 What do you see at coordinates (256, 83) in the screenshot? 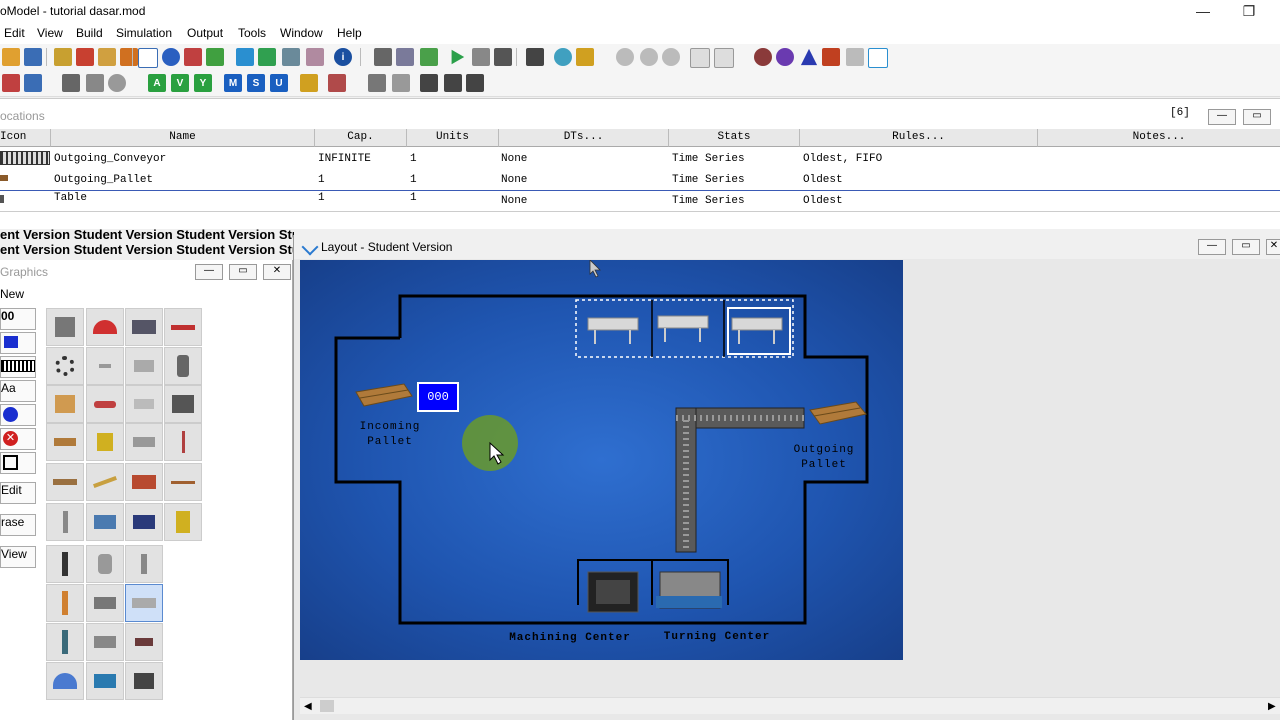
I see `s-icon: S` at bounding box center [256, 83].